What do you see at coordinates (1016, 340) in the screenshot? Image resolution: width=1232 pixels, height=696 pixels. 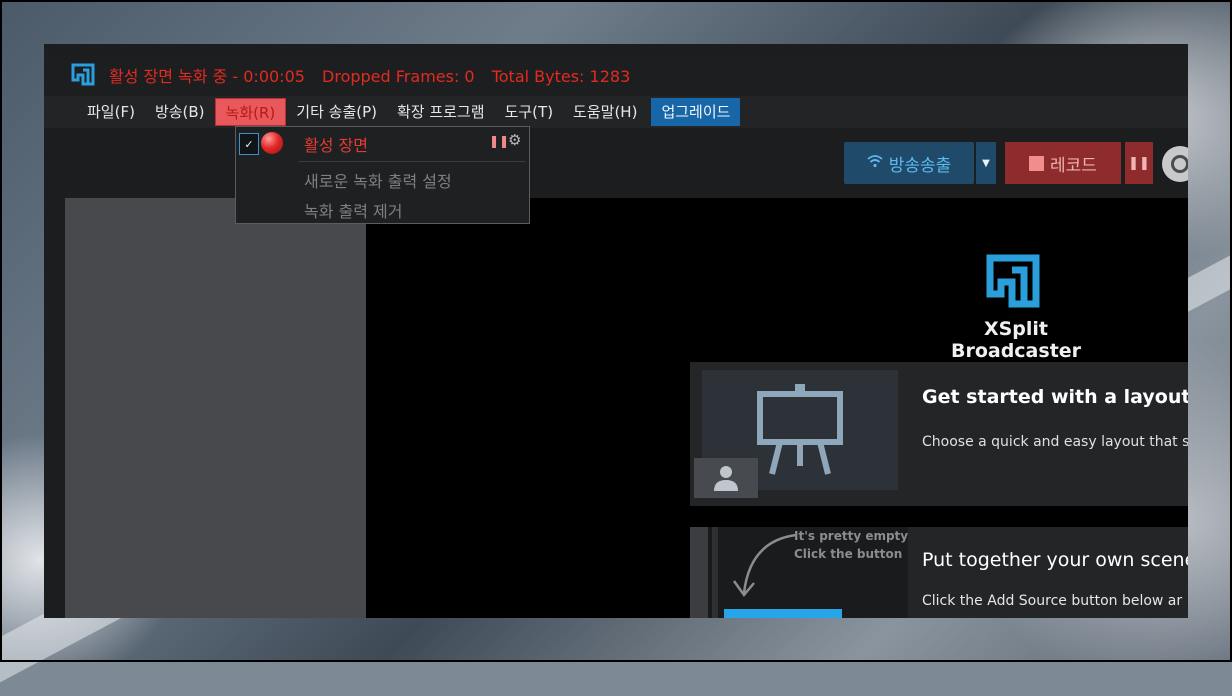 I see `brand-name: XSplit Broadcaster` at bounding box center [1016, 340].